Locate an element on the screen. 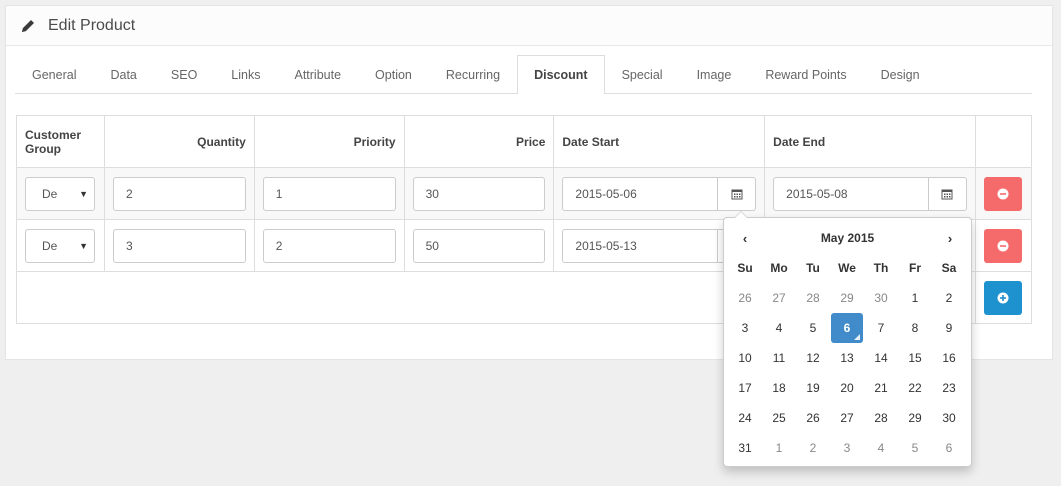  datepicker-day: 31 is located at coordinates (745, 448).